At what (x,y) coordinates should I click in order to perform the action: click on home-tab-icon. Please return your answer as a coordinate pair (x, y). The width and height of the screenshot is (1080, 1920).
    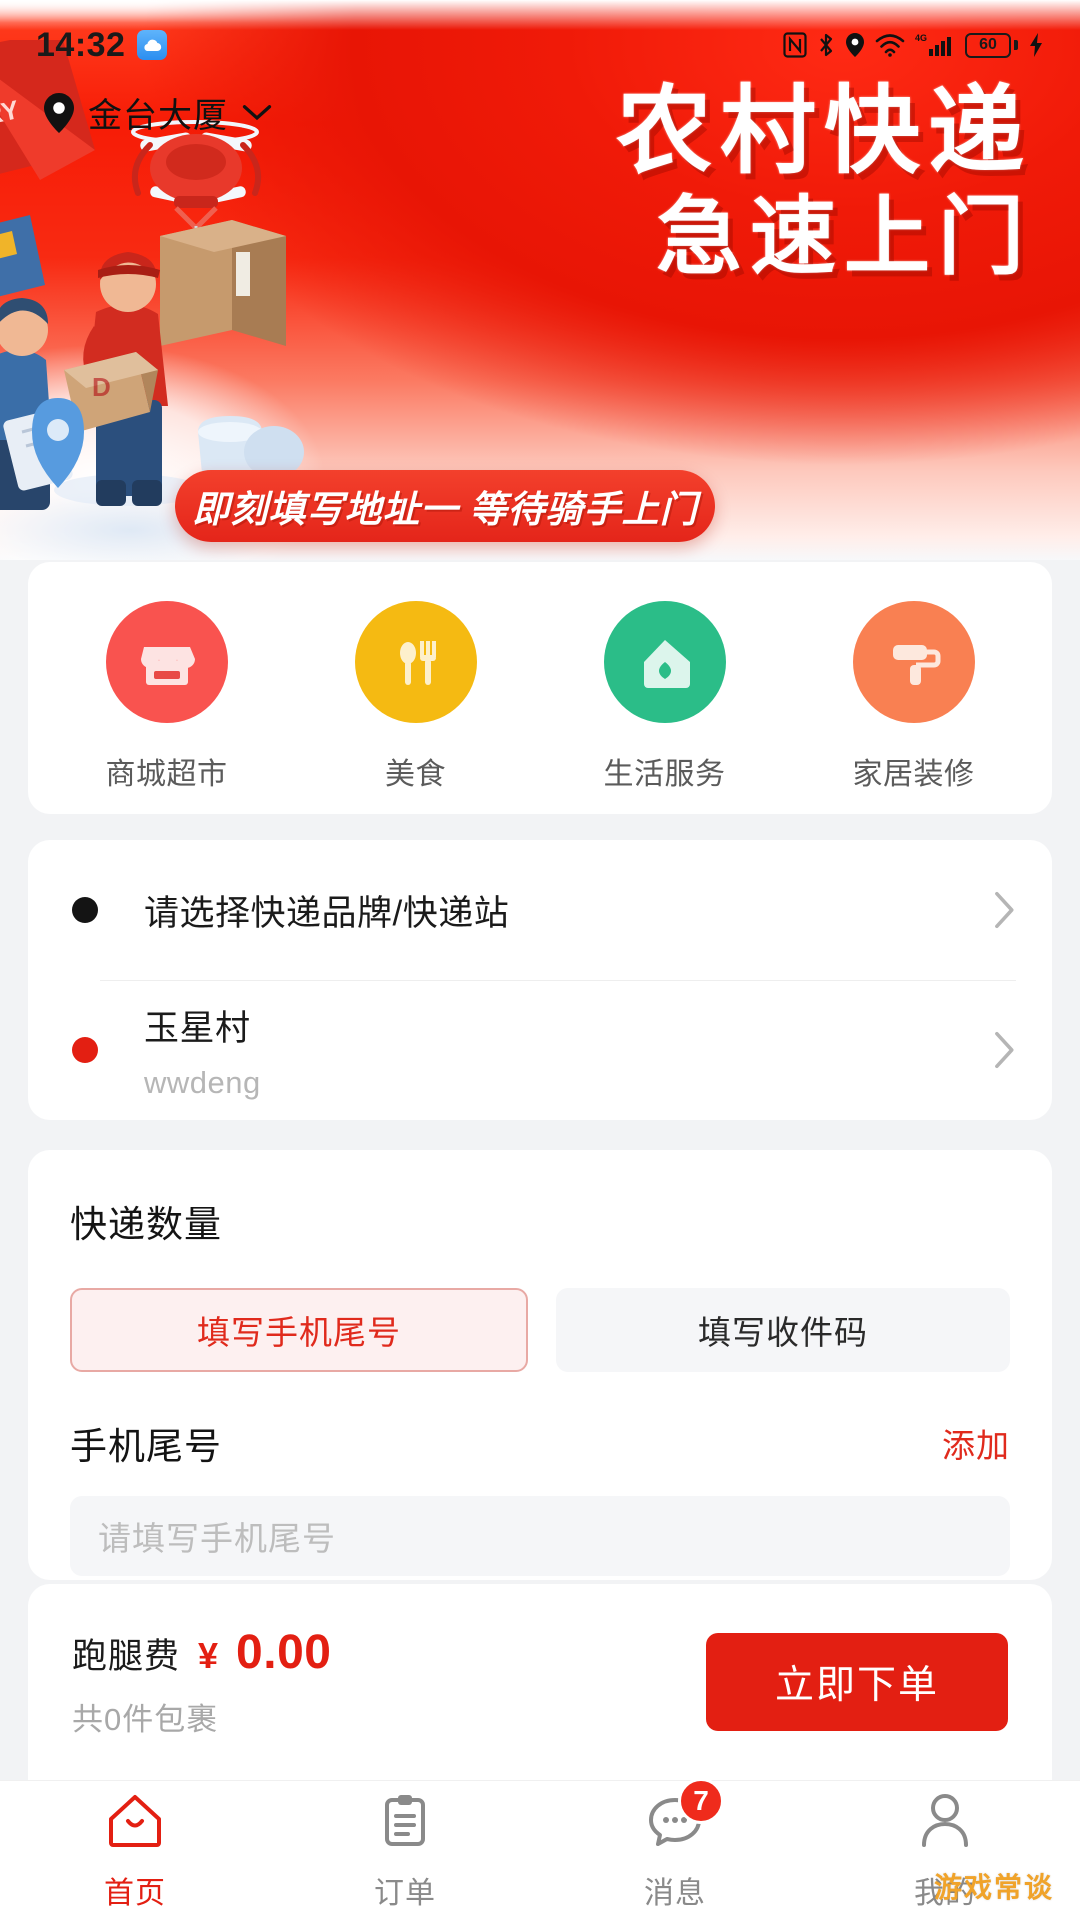
    Looking at the image, I should click on (135, 1821).